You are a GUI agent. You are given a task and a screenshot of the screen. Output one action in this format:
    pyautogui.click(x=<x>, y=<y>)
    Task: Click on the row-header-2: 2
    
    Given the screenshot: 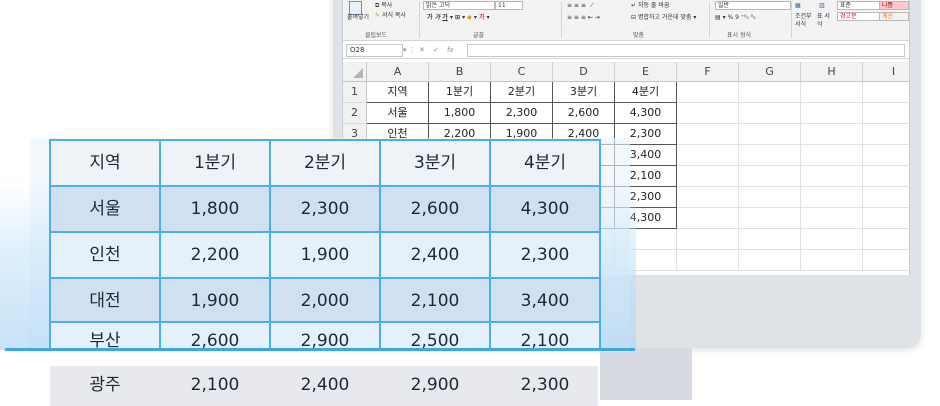 What is the action you would take?
    pyautogui.click(x=355, y=113)
    